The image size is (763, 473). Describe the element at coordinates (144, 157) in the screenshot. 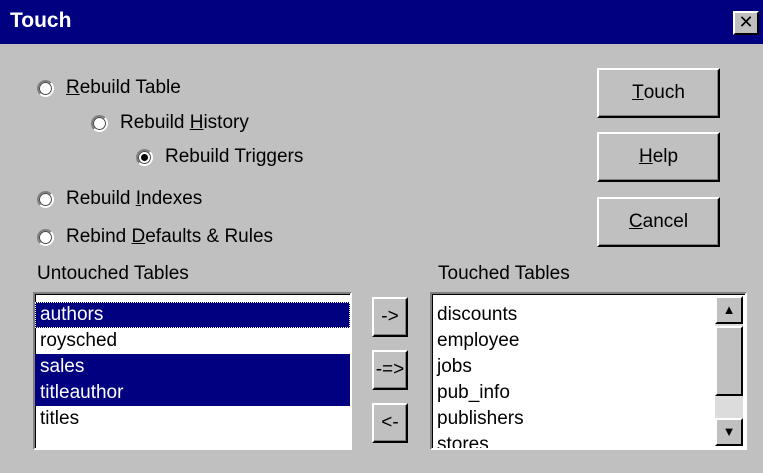

I see `rebuild-triggers-radio` at that location.